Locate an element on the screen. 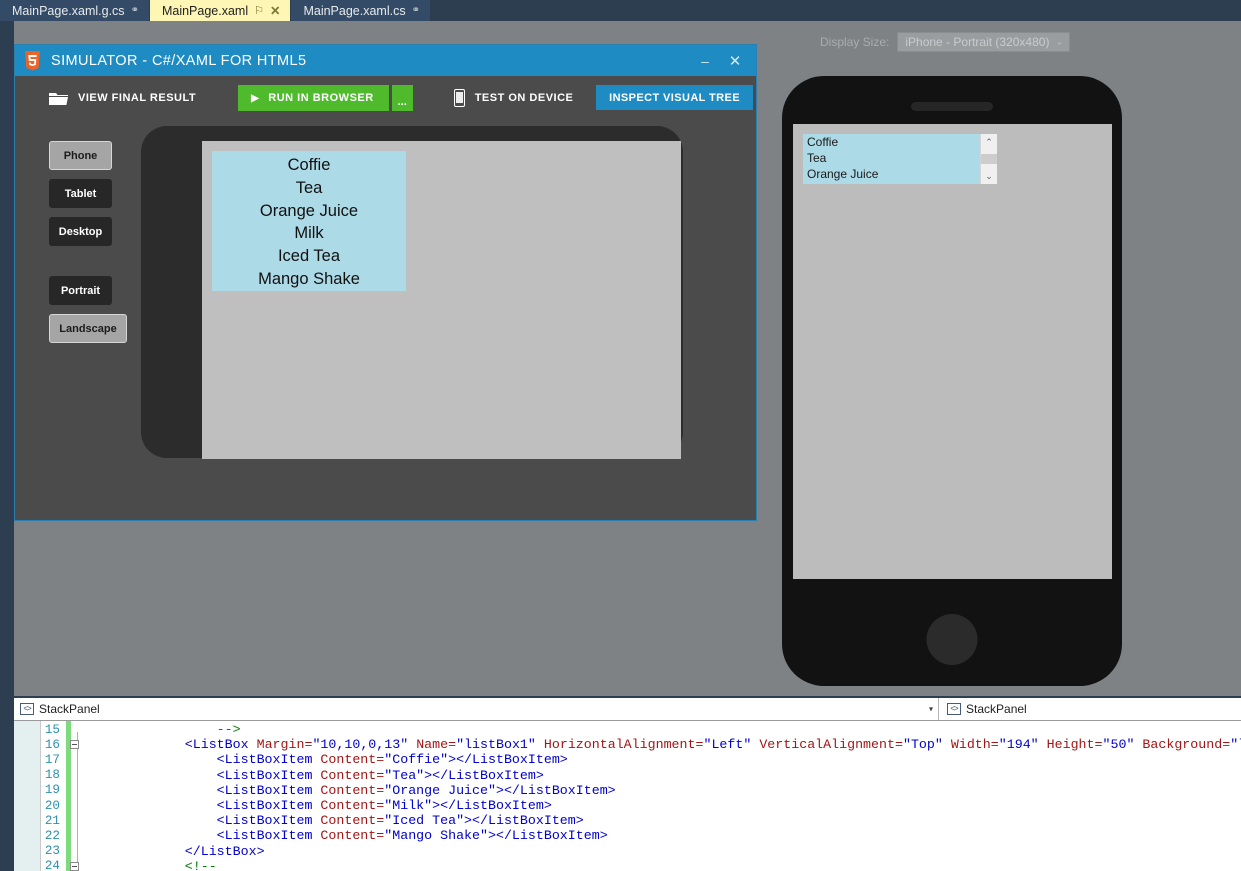  scrollbar-thumb is located at coordinates (989, 159).